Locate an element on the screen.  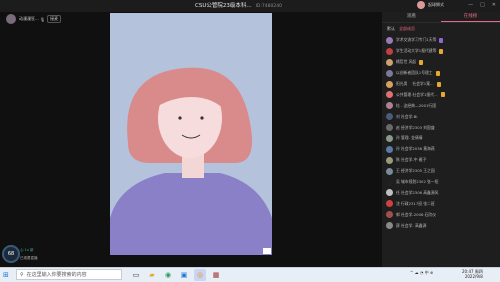
taskbar-search: ⚲ 在这里输入你要搜索的内容 is located at coordinates (69, 274).